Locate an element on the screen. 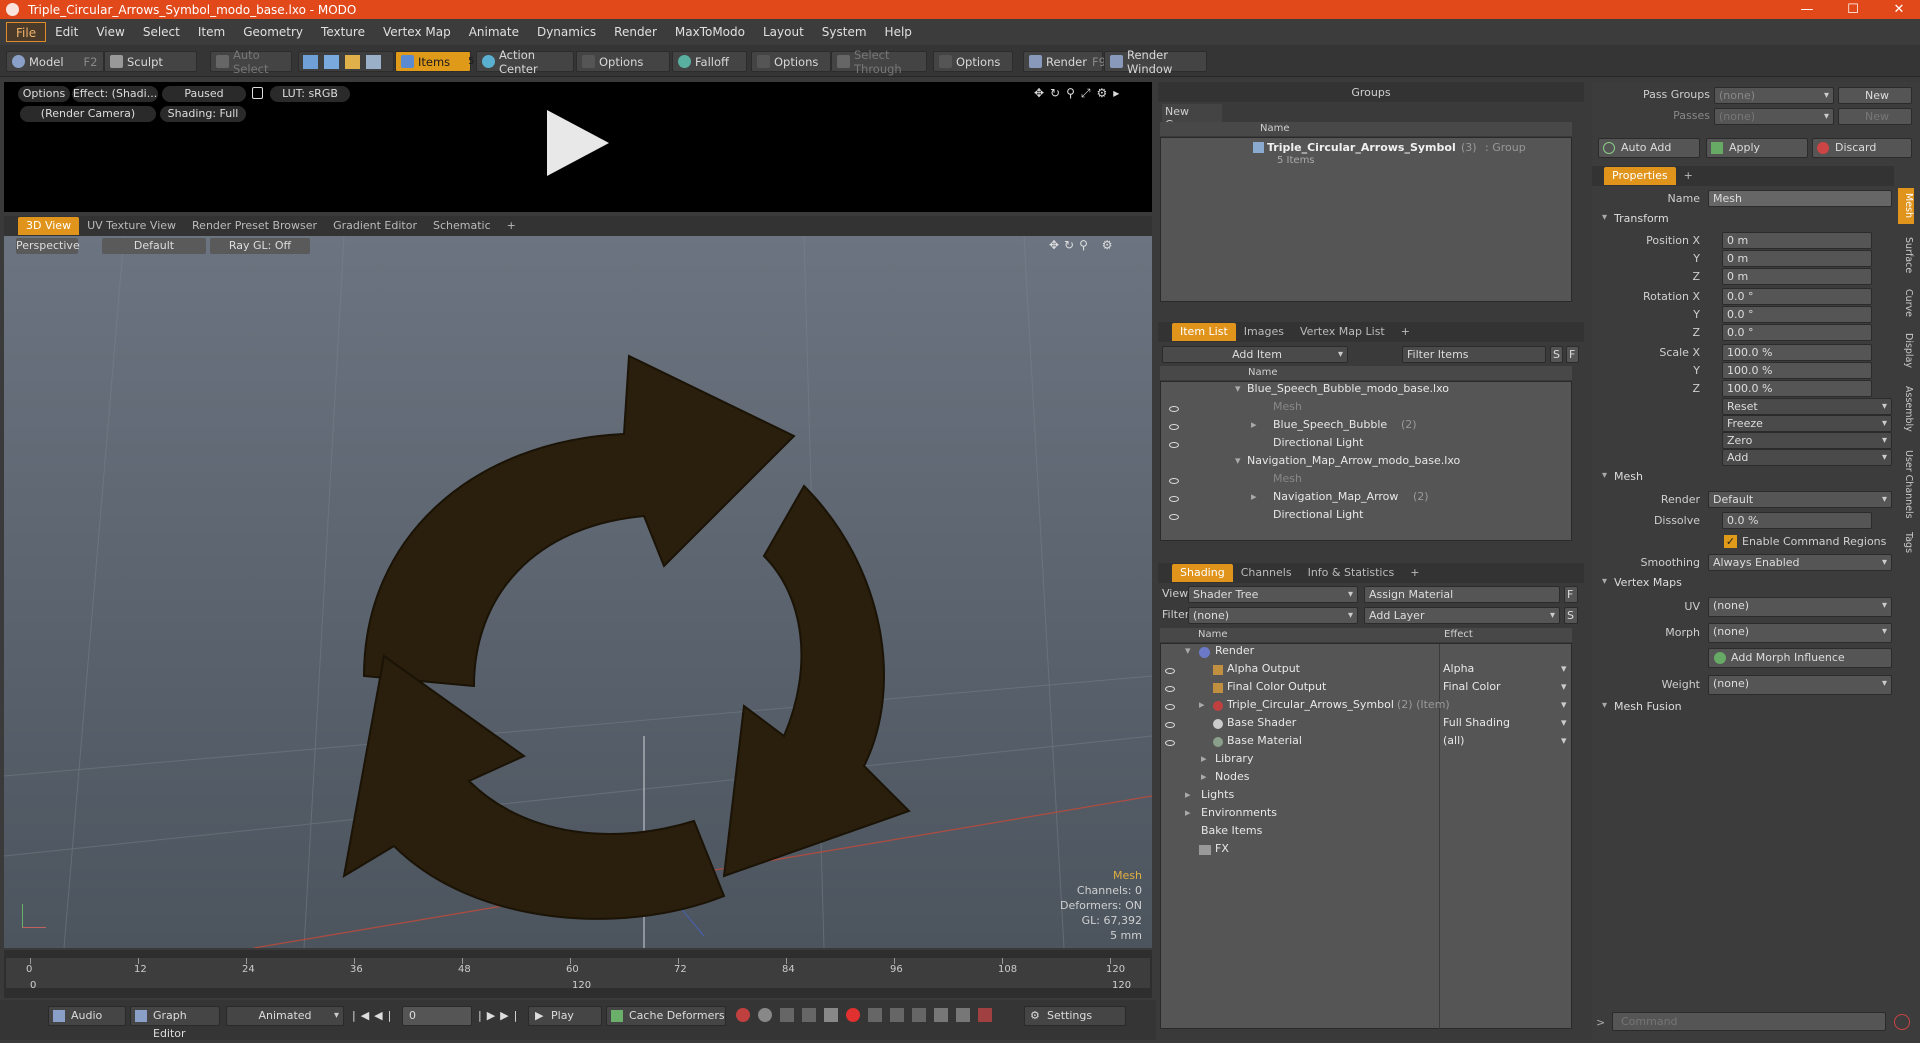 The height and width of the screenshot is (1043, 1920). vertex-maps-section: Vertex Maps is located at coordinates (1747, 584).